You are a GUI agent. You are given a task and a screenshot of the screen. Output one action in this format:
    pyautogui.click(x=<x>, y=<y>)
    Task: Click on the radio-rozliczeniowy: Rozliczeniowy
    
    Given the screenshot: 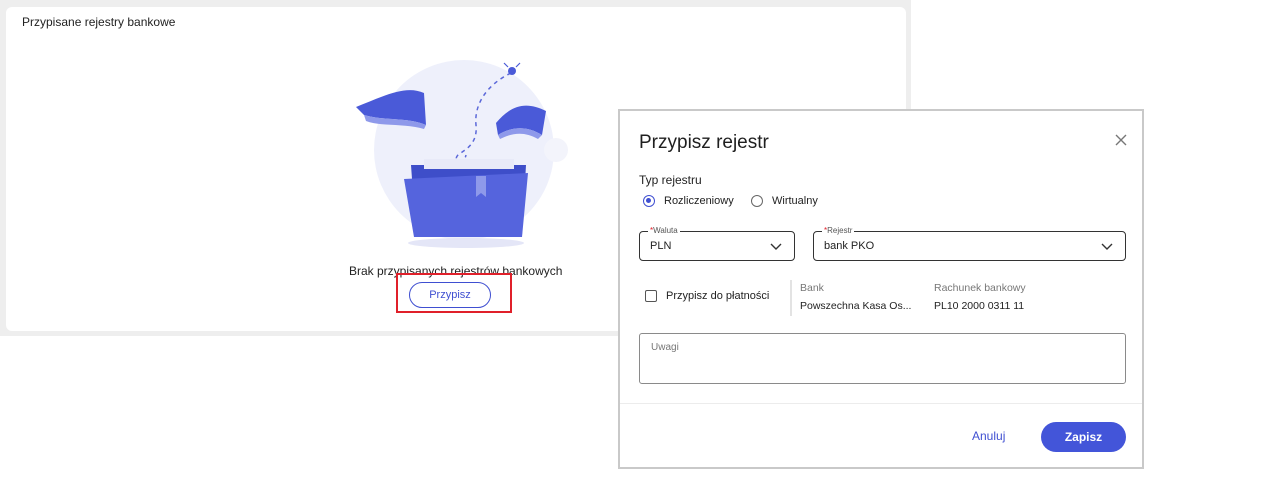 What is the action you would take?
    pyautogui.click(x=688, y=201)
    